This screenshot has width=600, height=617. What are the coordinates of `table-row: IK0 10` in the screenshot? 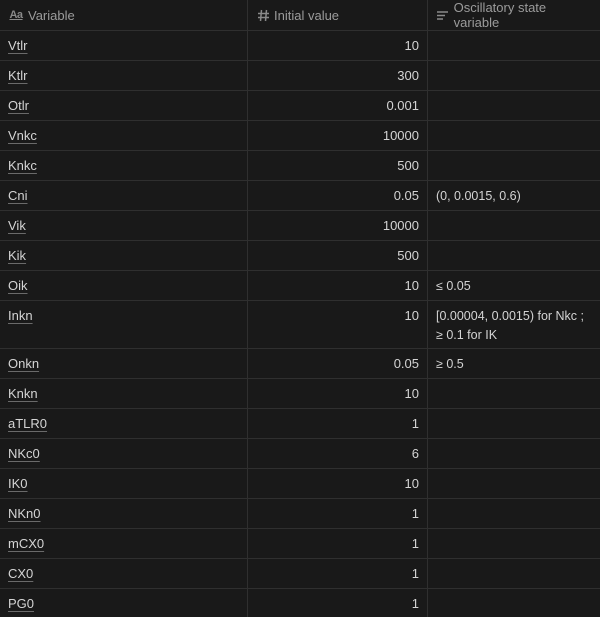 It's located at (300, 484).